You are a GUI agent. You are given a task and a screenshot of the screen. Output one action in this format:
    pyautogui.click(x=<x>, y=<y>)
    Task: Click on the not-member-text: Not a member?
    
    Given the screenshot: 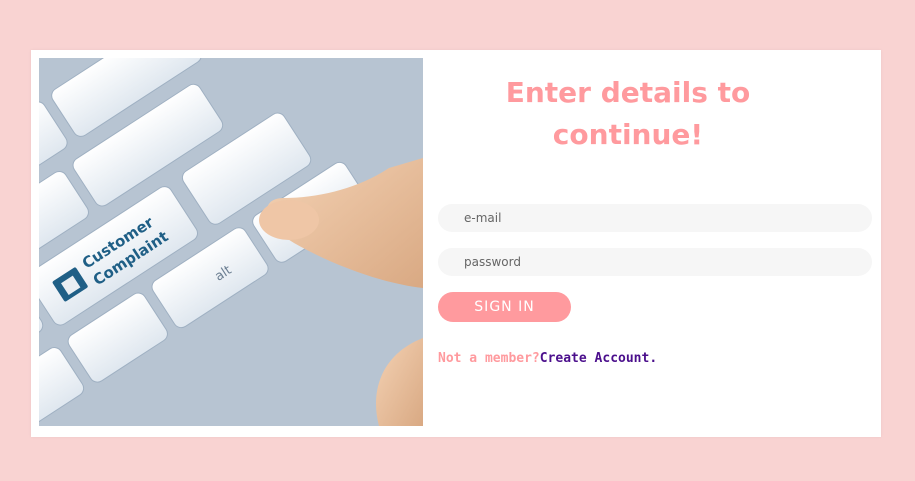 What is the action you would take?
    pyautogui.click(x=489, y=358)
    